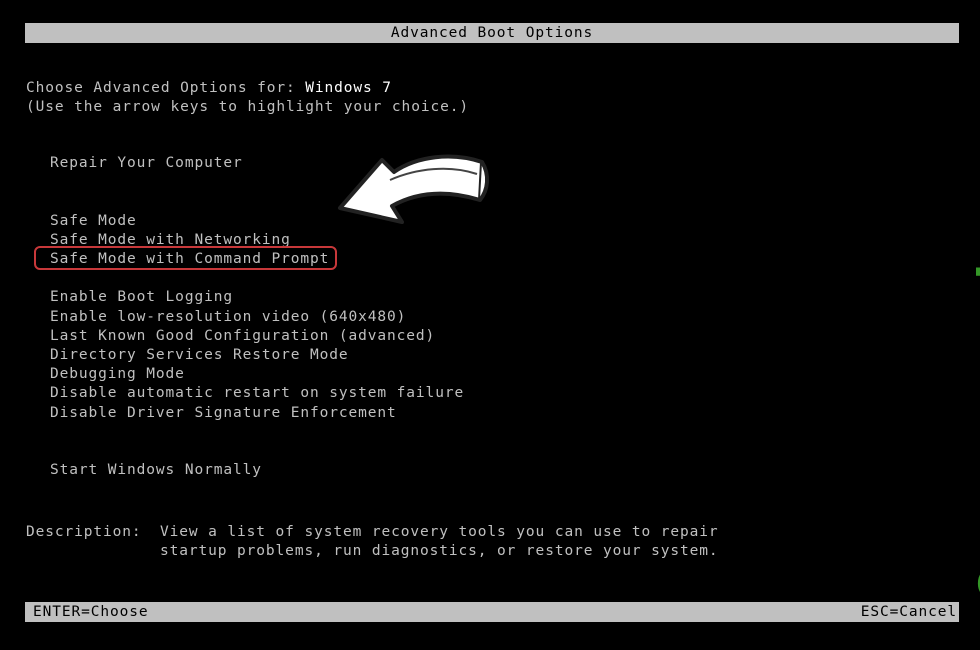 This screenshot has height=650, width=980. I want to click on status-bar: ENTER=Choose ESC=Cancel, so click(492, 612).